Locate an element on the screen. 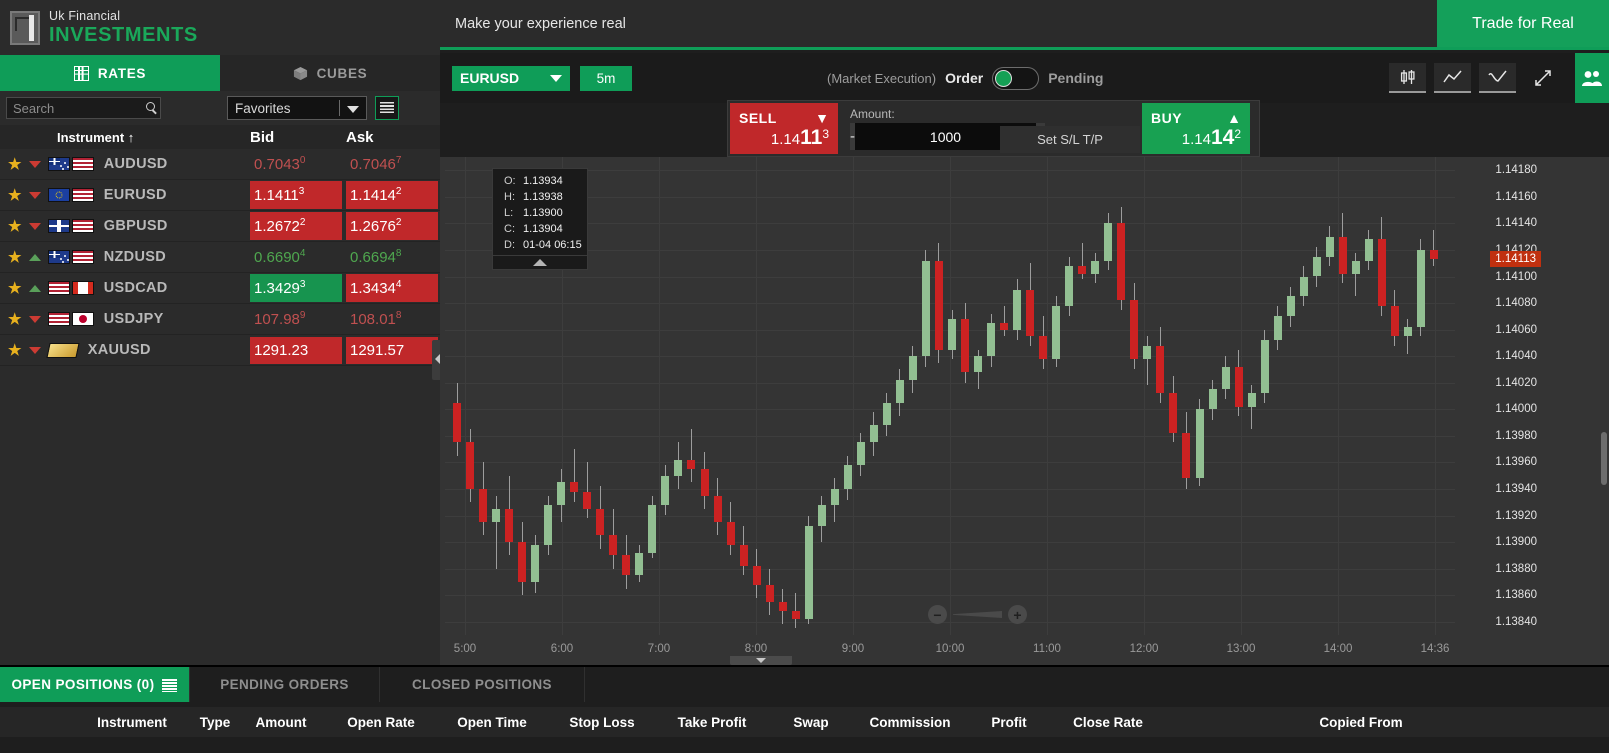 The image size is (1609, 753). line-chart-icon is located at coordinates (1452, 78).